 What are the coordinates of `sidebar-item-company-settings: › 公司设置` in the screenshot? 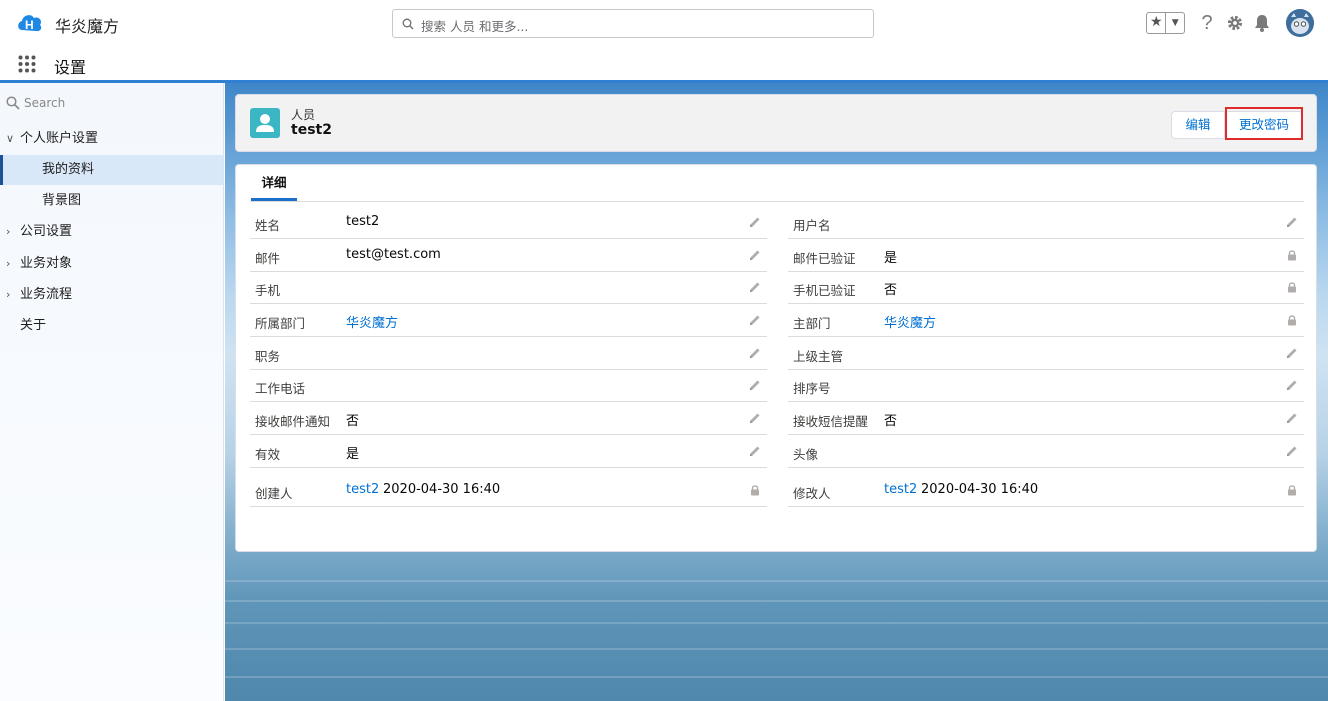 It's located at (111, 232).